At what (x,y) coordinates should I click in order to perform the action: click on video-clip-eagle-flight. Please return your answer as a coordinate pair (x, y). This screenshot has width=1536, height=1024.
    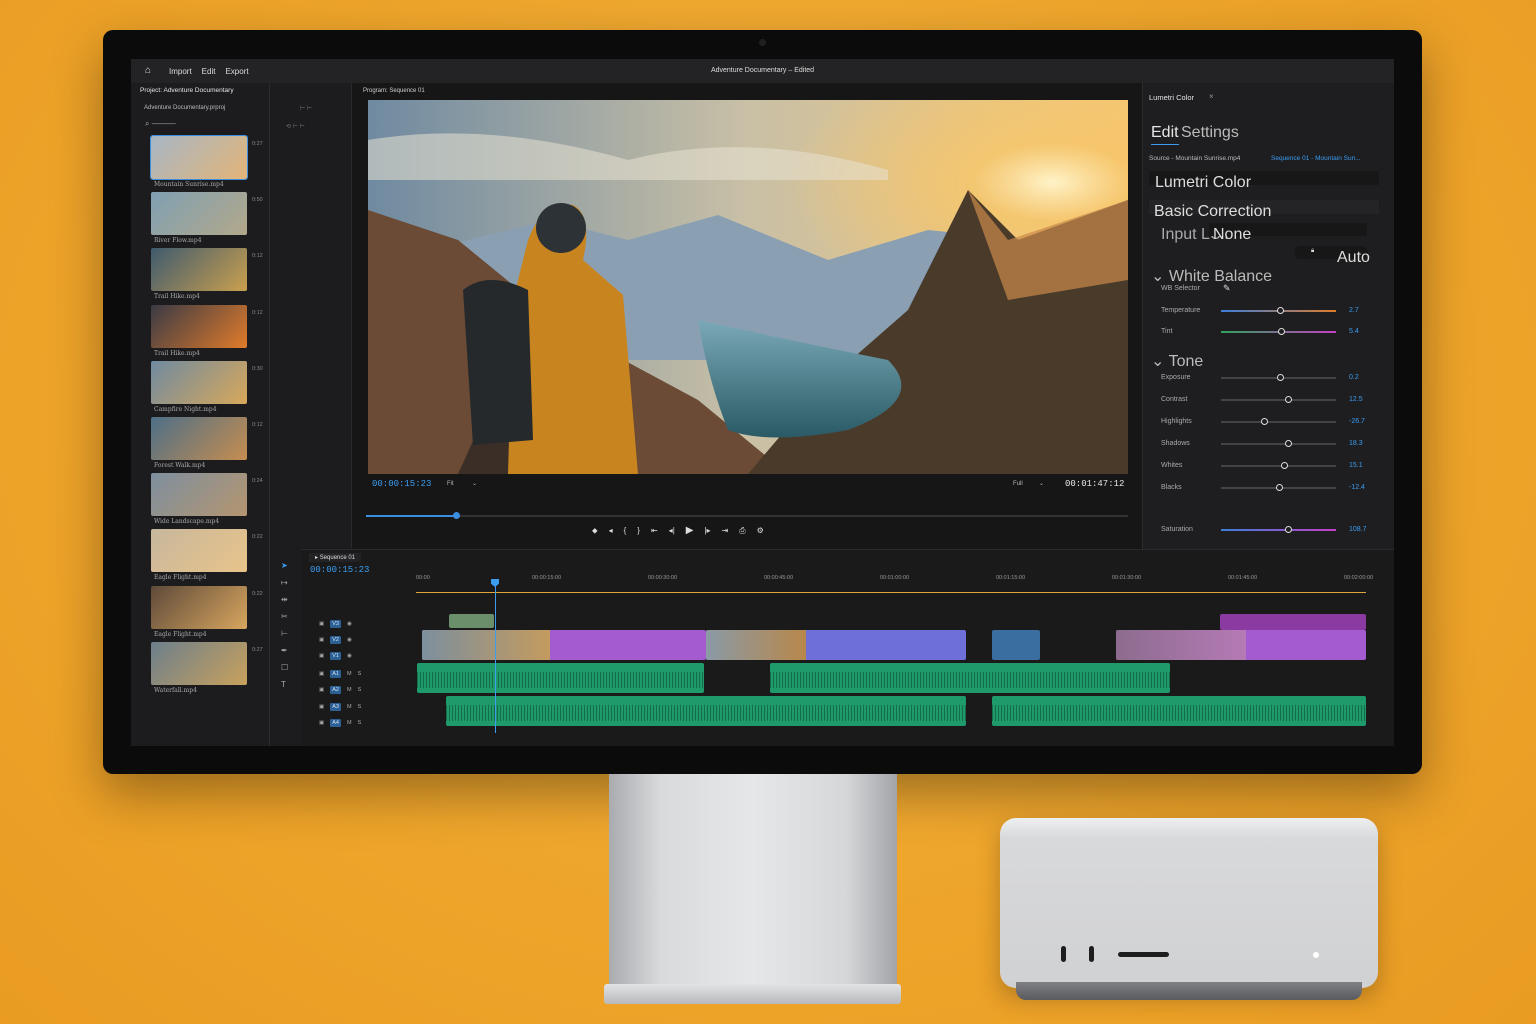
    Looking at the image, I should click on (1241, 645).